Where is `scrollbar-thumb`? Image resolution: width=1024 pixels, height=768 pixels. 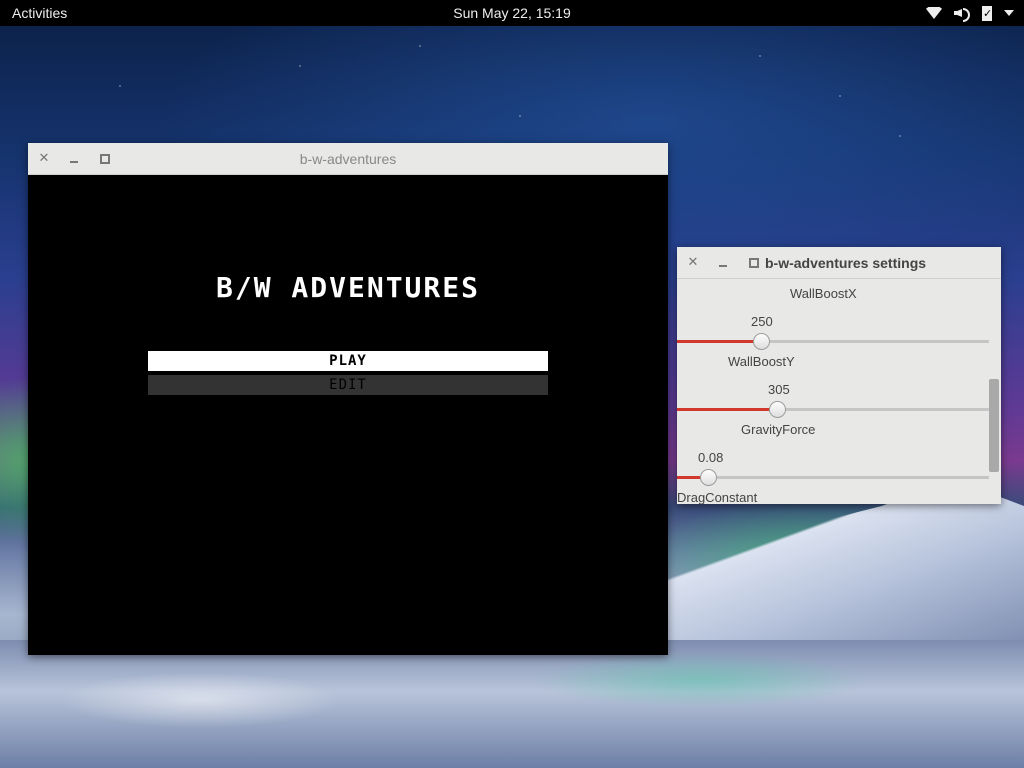 scrollbar-thumb is located at coordinates (994, 425).